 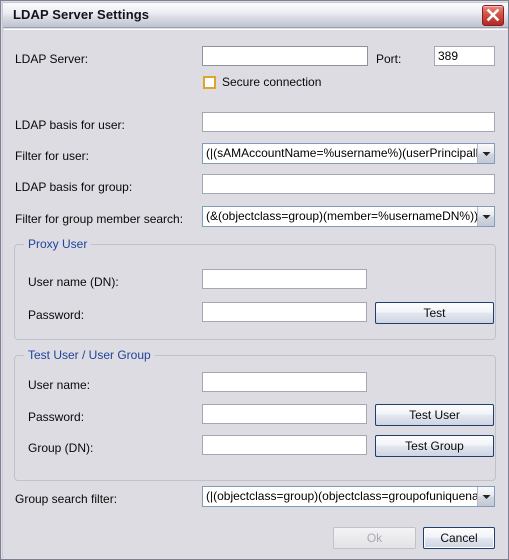 I want to click on test-user-button: Test User, so click(x=434, y=415).